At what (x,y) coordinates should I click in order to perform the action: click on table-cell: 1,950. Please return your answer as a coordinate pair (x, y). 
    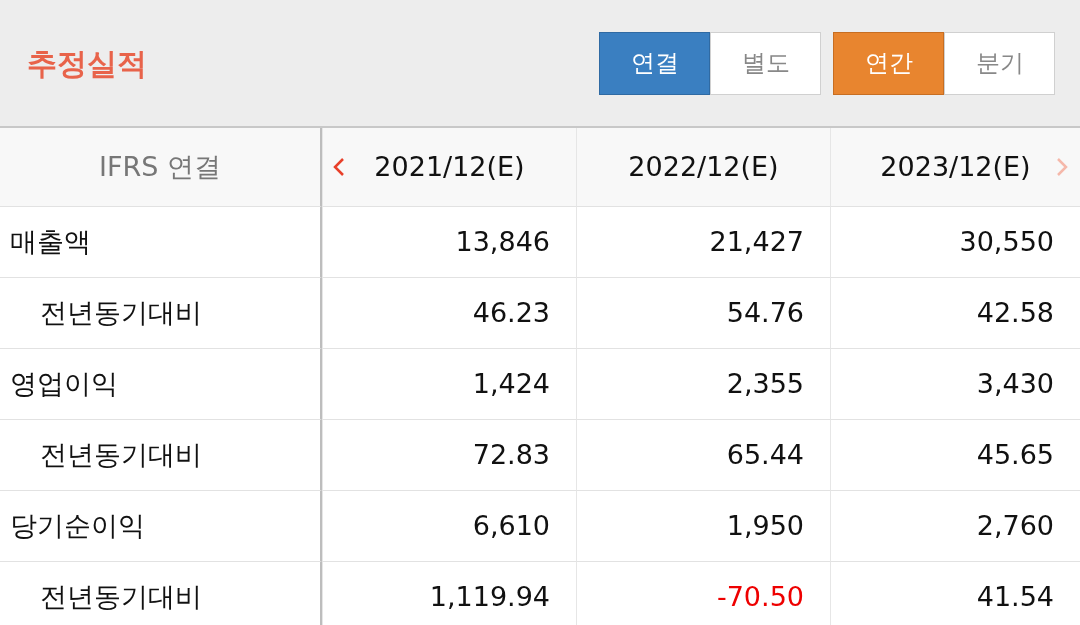
    Looking at the image, I should click on (703, 526).